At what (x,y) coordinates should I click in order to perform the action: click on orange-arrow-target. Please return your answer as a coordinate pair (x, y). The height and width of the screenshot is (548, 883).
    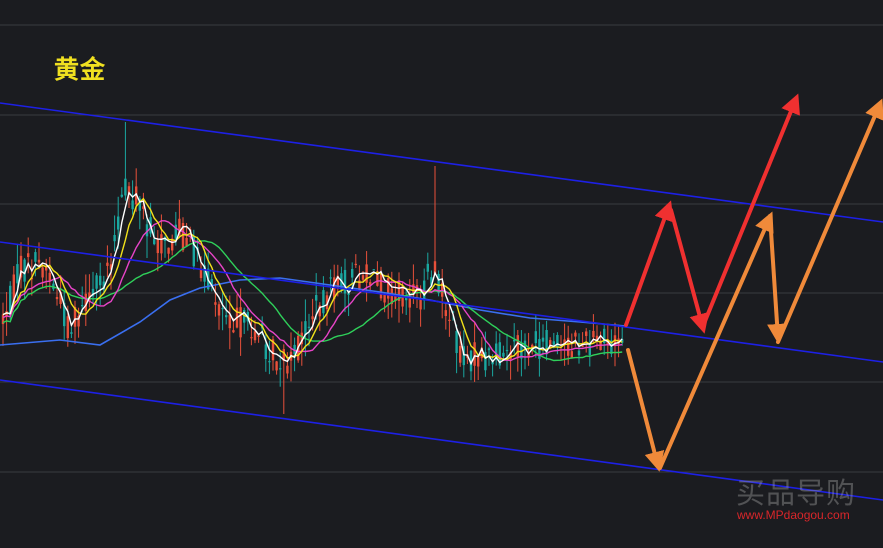
    Looking at the image, I should click on (829, 221).